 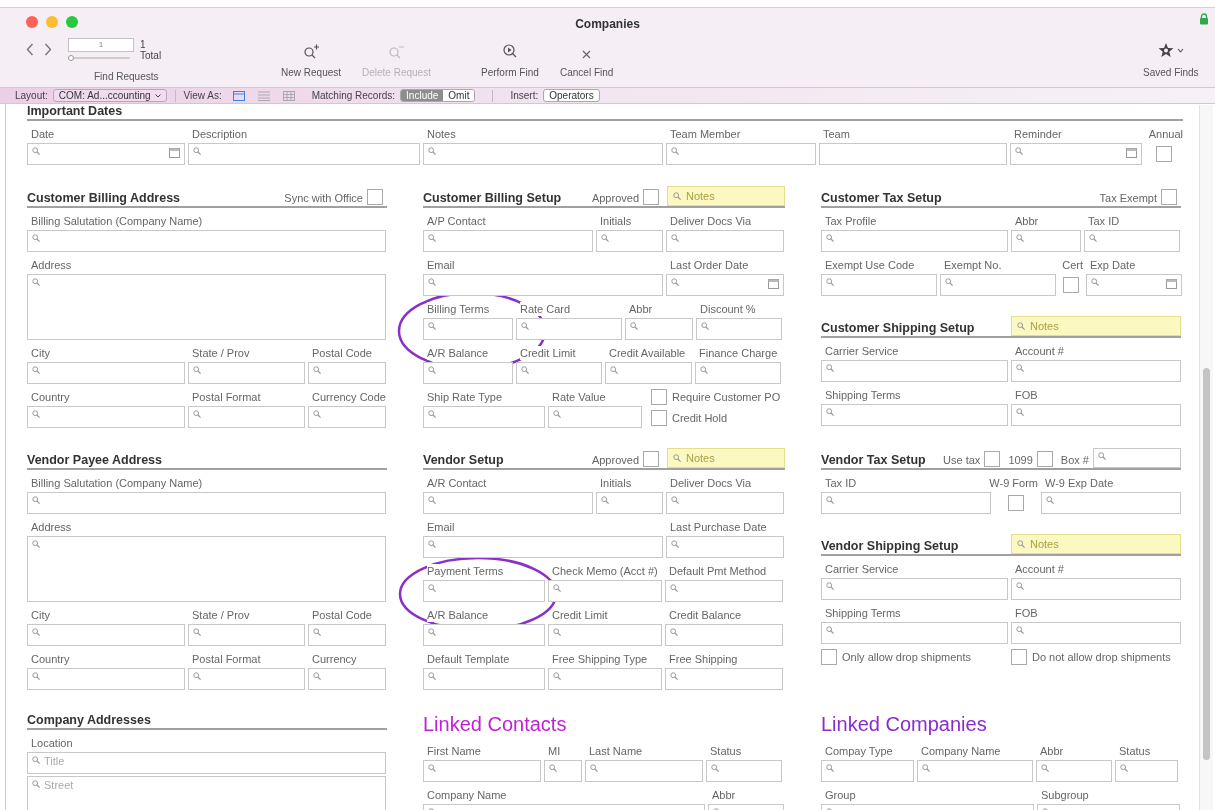 What do you see at coordinates (718, 571) in the screenshot?
I see `field-label: Default Pmt Method` at bounding box center [718, 571].